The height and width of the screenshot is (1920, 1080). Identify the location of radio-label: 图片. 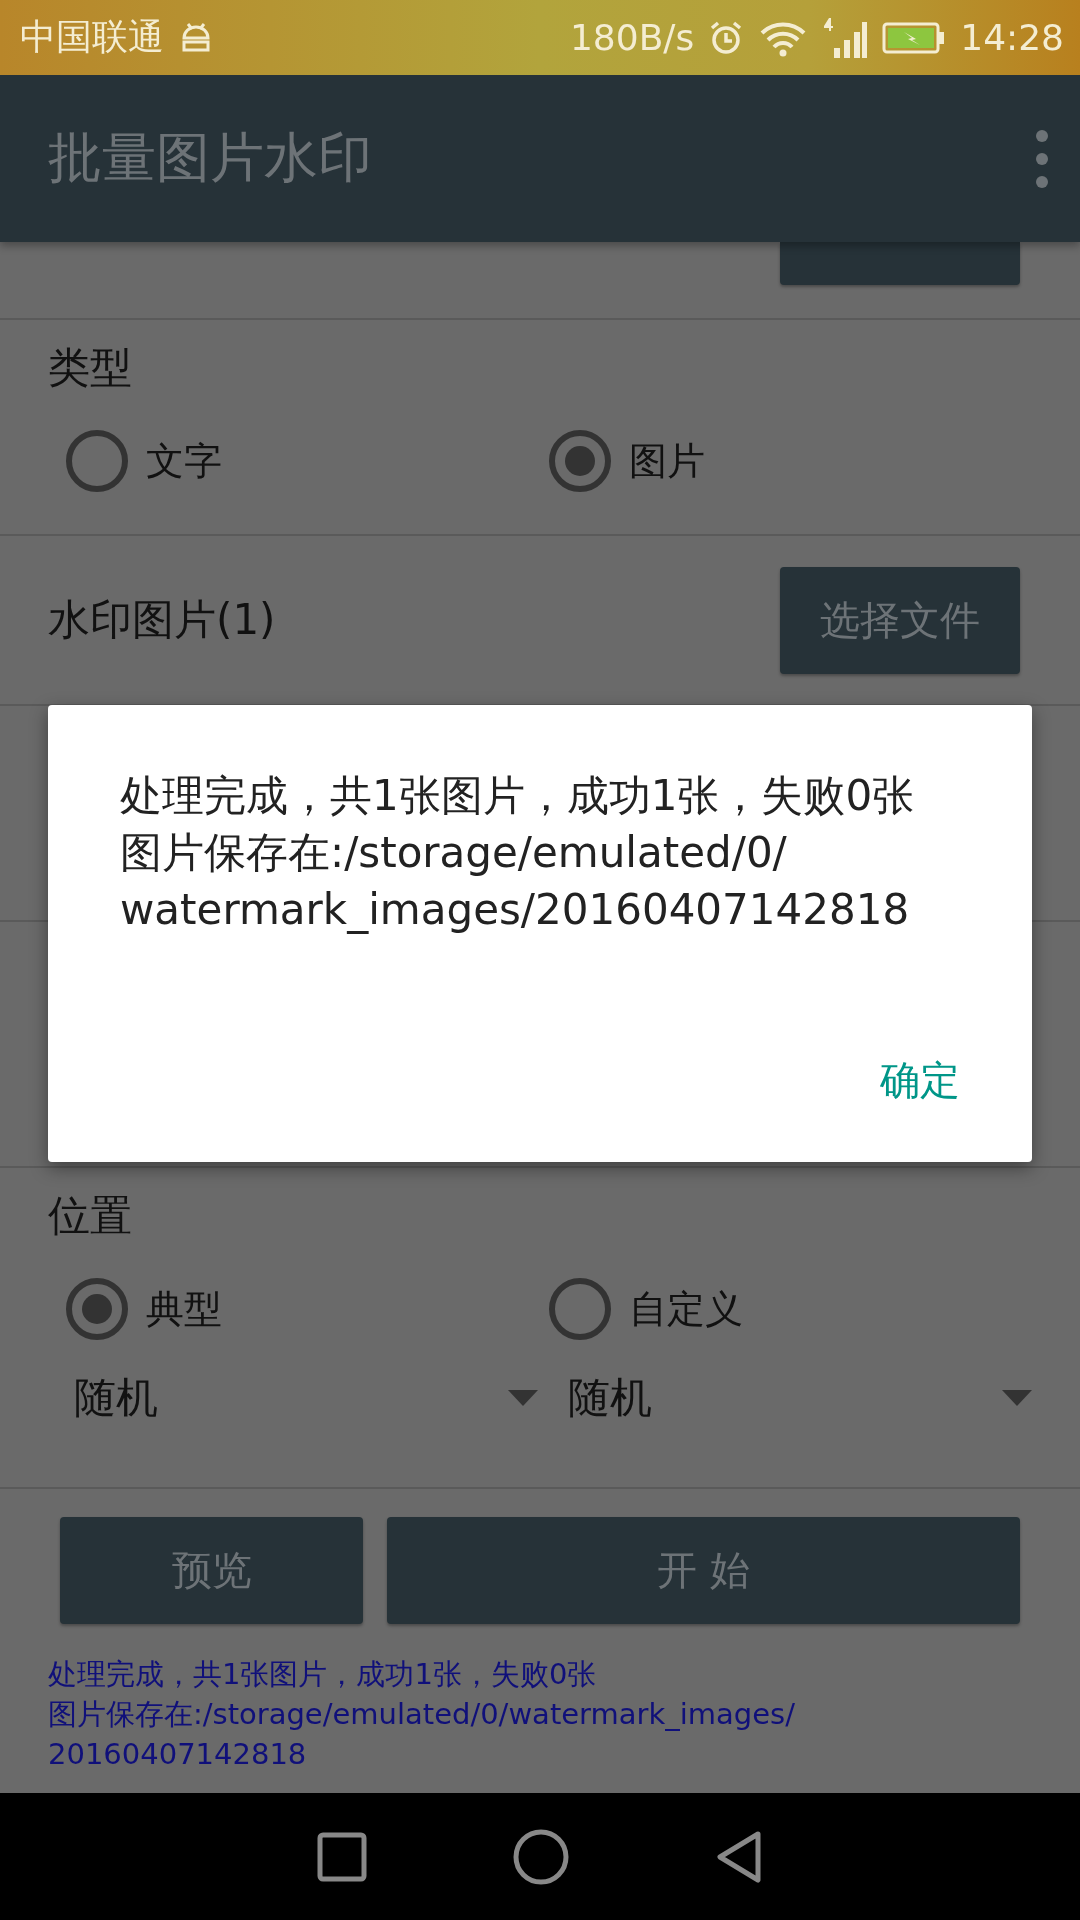
(667, 461).